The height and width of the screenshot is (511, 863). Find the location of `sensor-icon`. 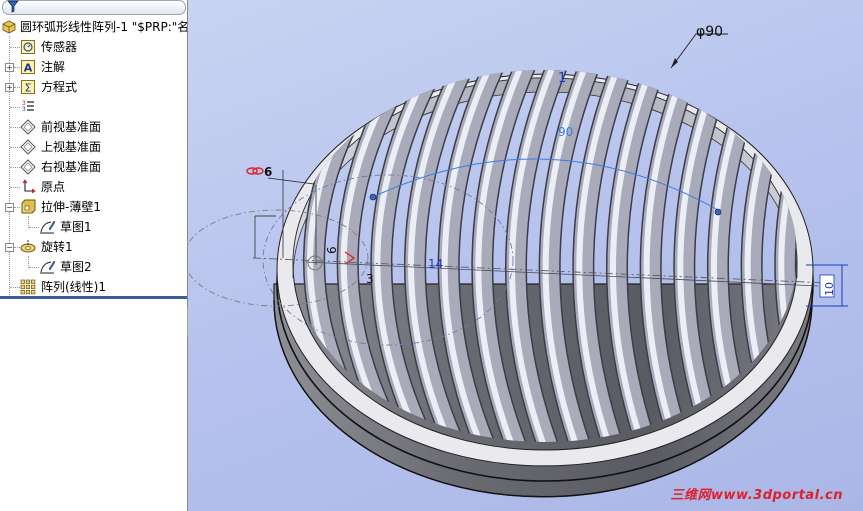

sensor-icon is located at coordinates (28, 47).